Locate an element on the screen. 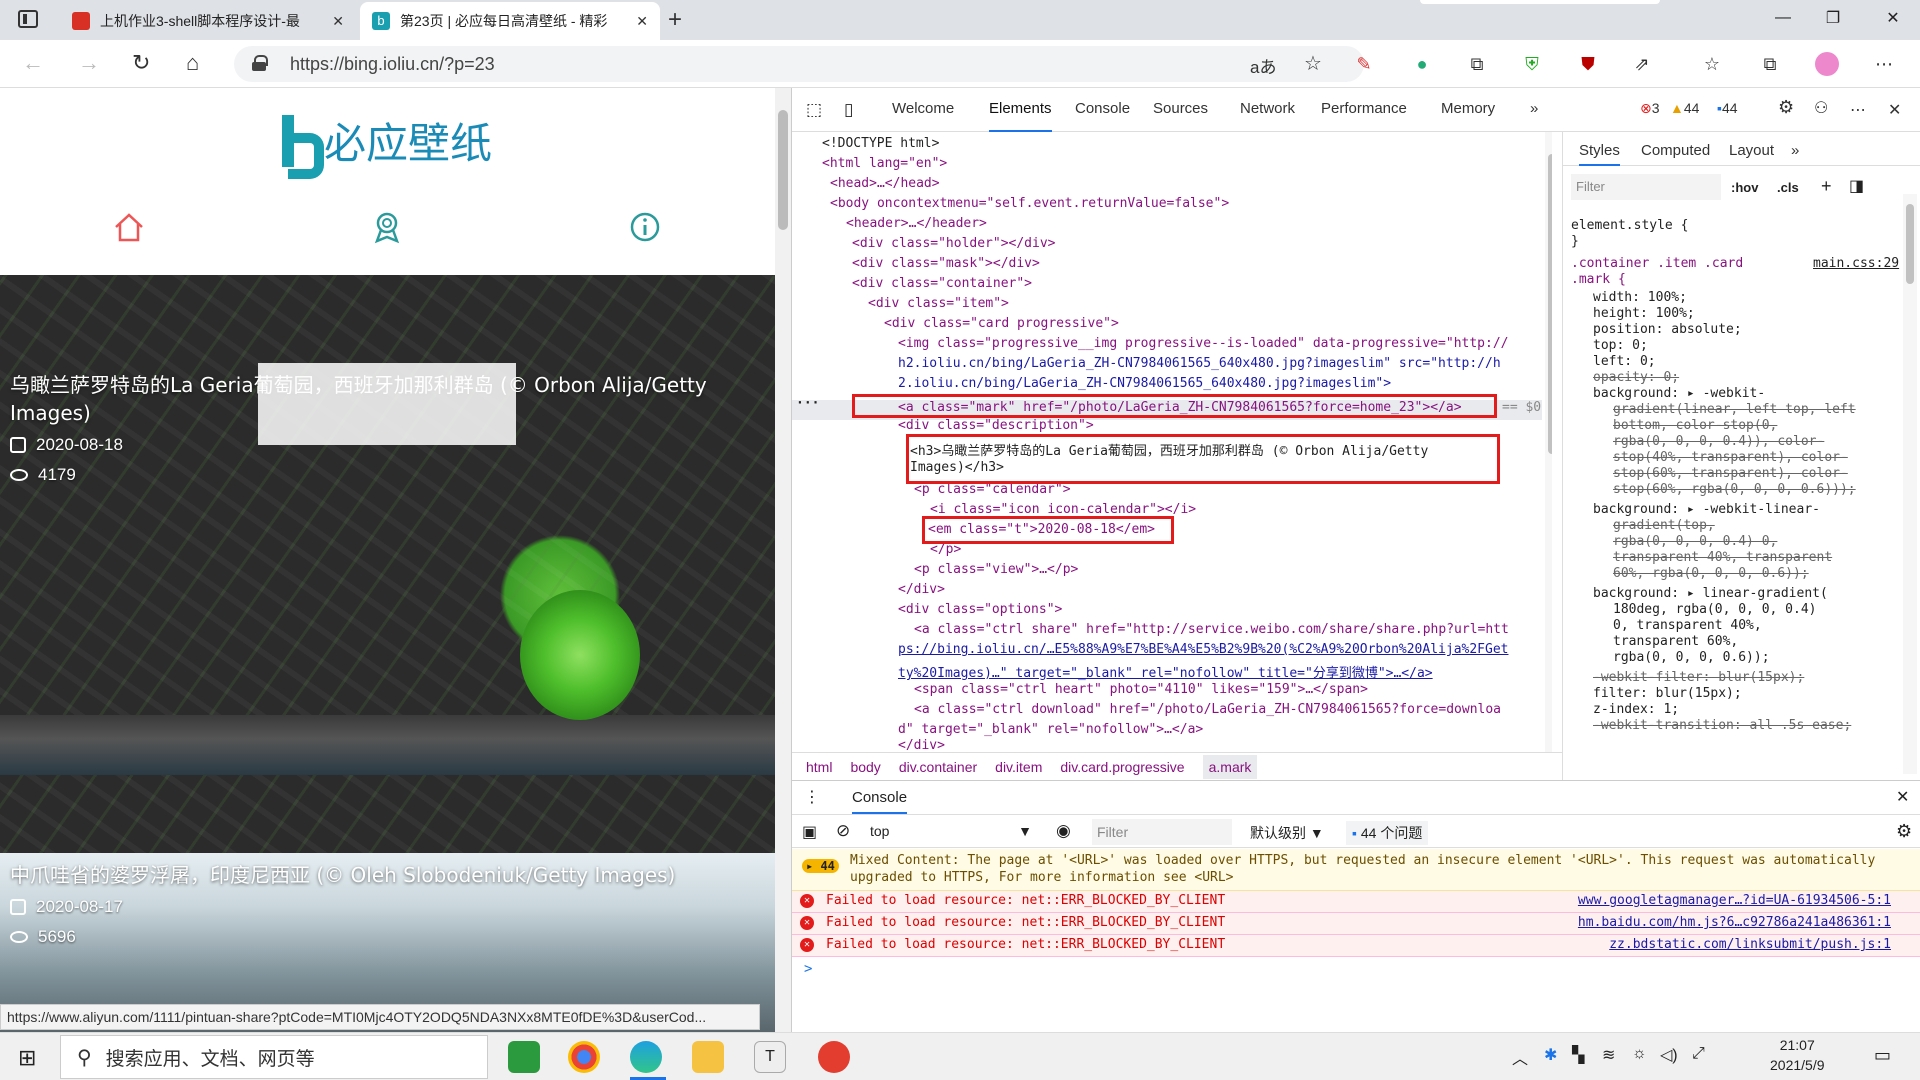  console-filter-input: Filter is located at coordinates (1162, 832).